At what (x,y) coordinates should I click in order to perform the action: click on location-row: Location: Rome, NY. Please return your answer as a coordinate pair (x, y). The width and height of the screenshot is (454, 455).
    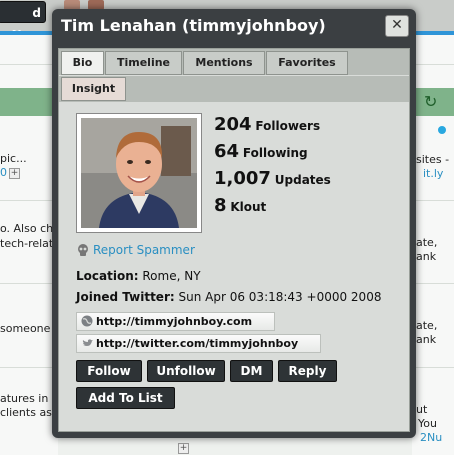
    Looking at the image, I should click on (138, 276).